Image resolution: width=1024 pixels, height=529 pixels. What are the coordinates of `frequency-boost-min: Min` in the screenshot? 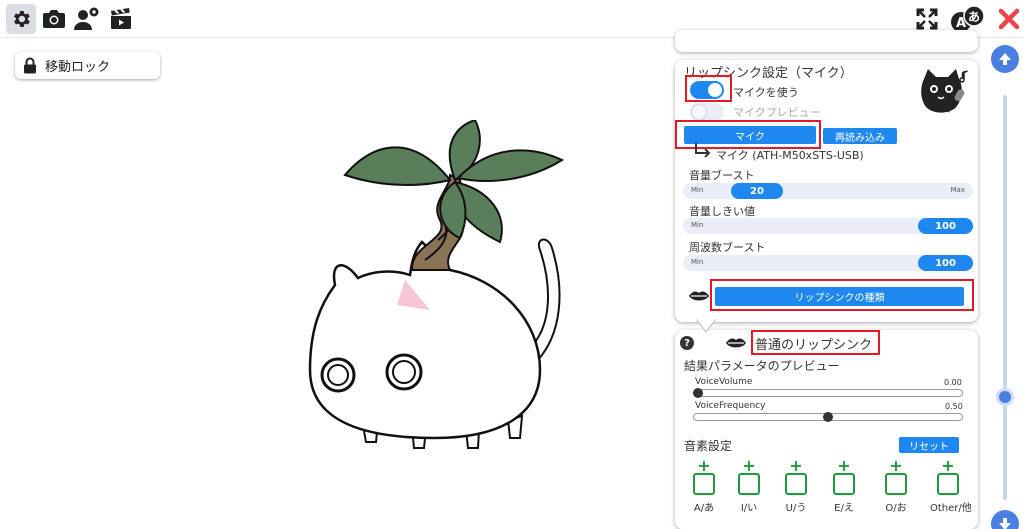 It's located at (697, 262).